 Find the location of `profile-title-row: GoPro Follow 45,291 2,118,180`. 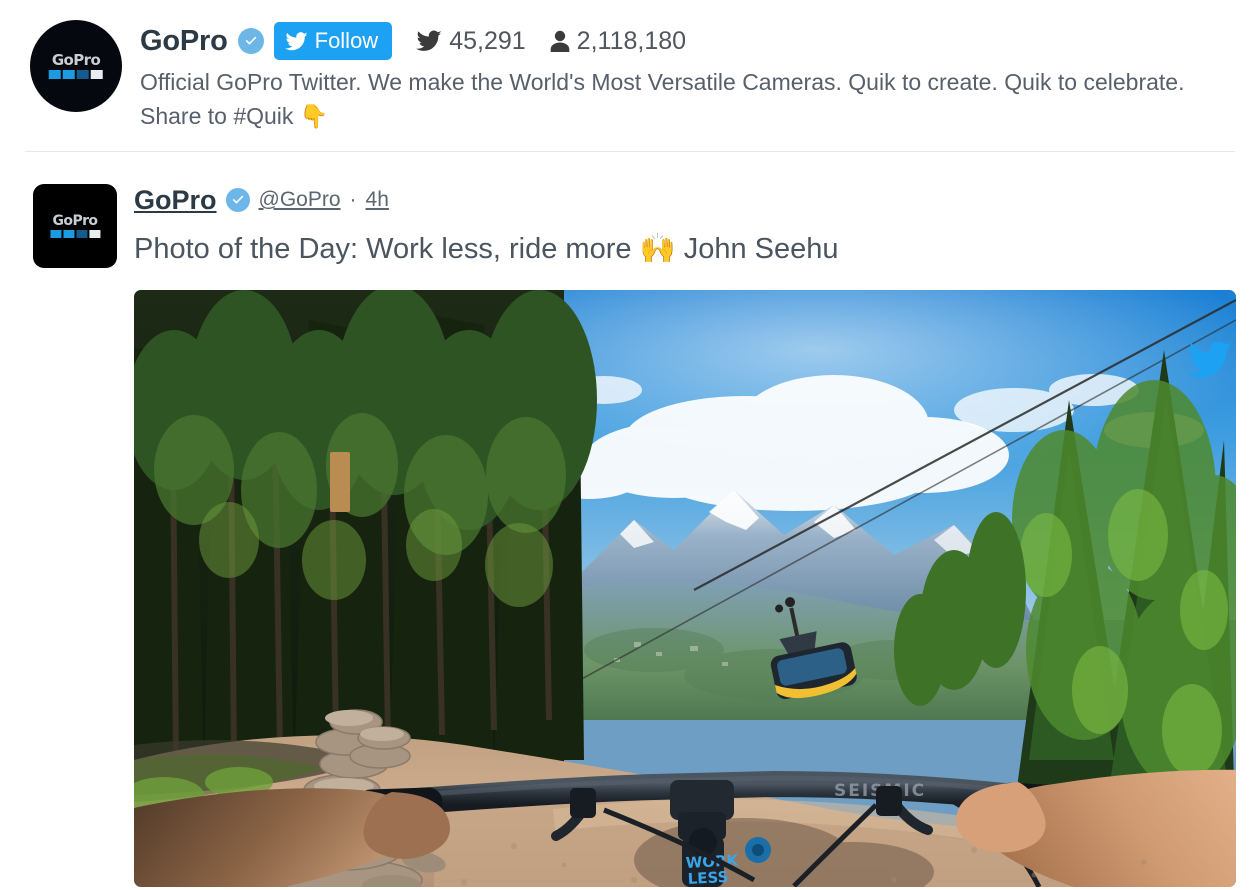

profile-title-row: GoPro Follow 45,291 2,118,180 is located at coordinates (685, 41).